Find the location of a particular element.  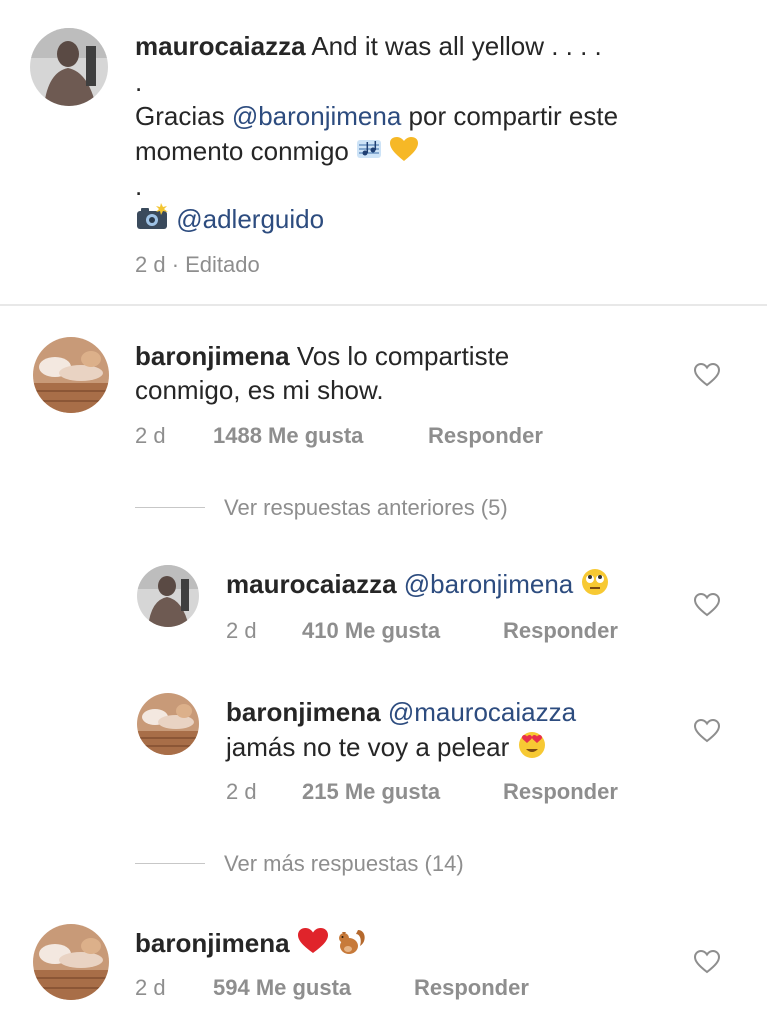

comment-2-line: baronjimena is located at coordinates (405, 945).